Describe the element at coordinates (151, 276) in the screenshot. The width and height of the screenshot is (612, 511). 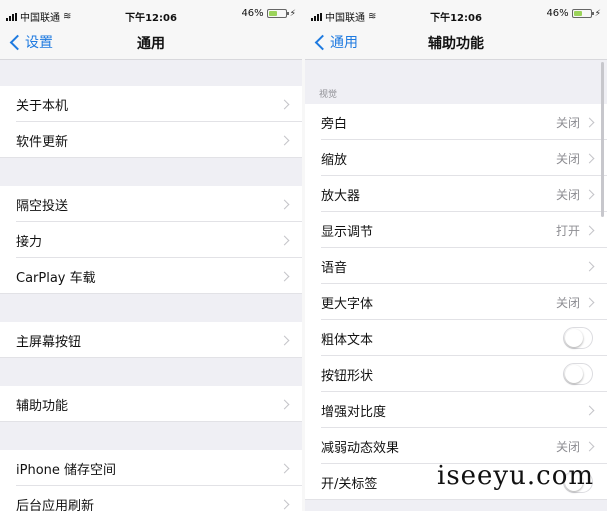
I see `row-carplay: CarPlay 车载` at that location.